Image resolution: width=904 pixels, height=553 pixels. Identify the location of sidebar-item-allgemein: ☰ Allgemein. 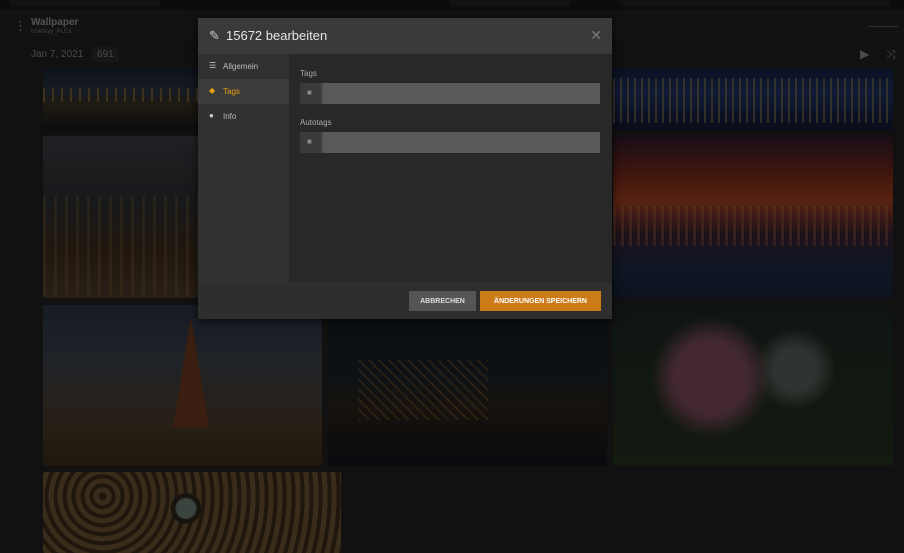
(243, 66).